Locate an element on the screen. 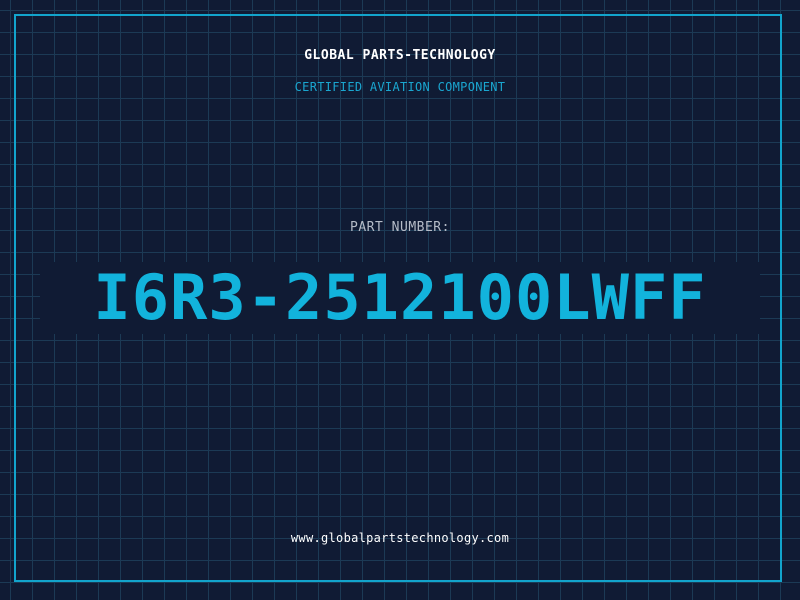  company-name: GLOBAL PARTS-TECHNOLOGY is located at coordinates (400, 55).